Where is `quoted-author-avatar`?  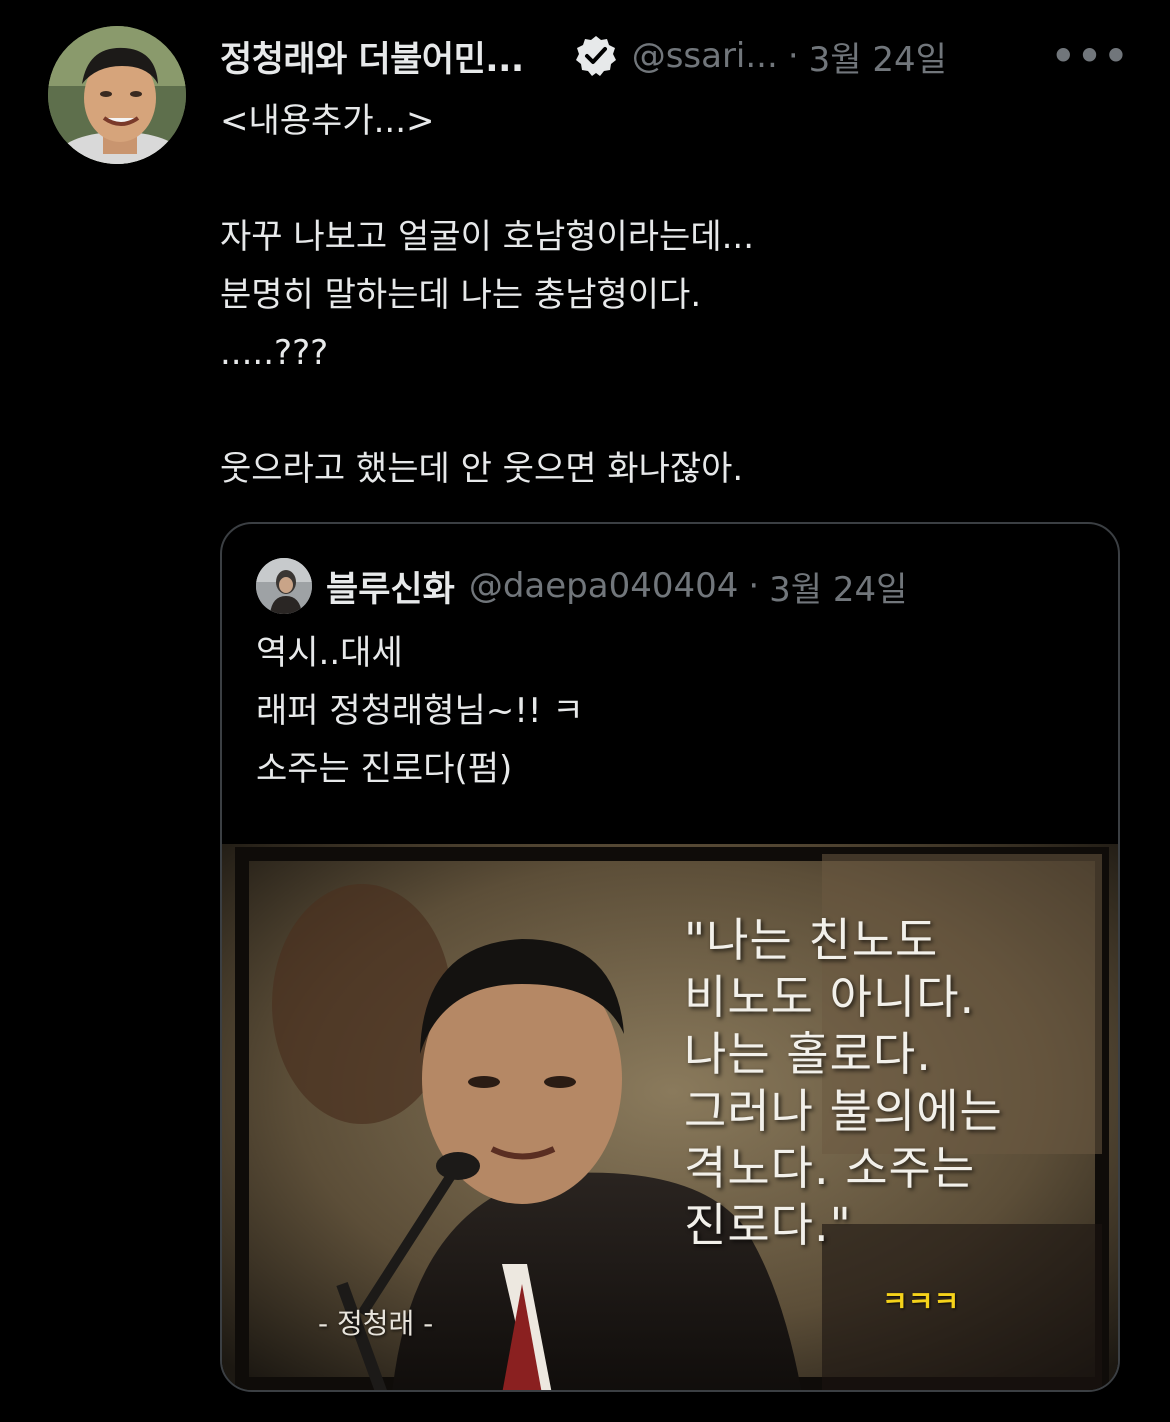
quoted-author-avatar is located at coordinates (284, 586).